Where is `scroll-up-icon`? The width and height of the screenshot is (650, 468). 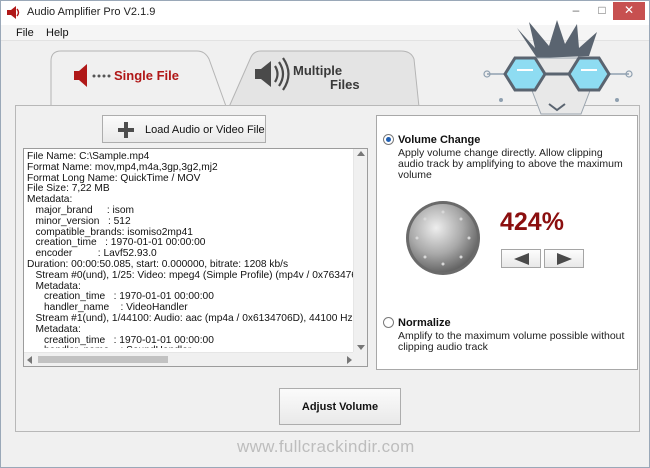
scroll-up-icon is located at coordinates (361, 153).